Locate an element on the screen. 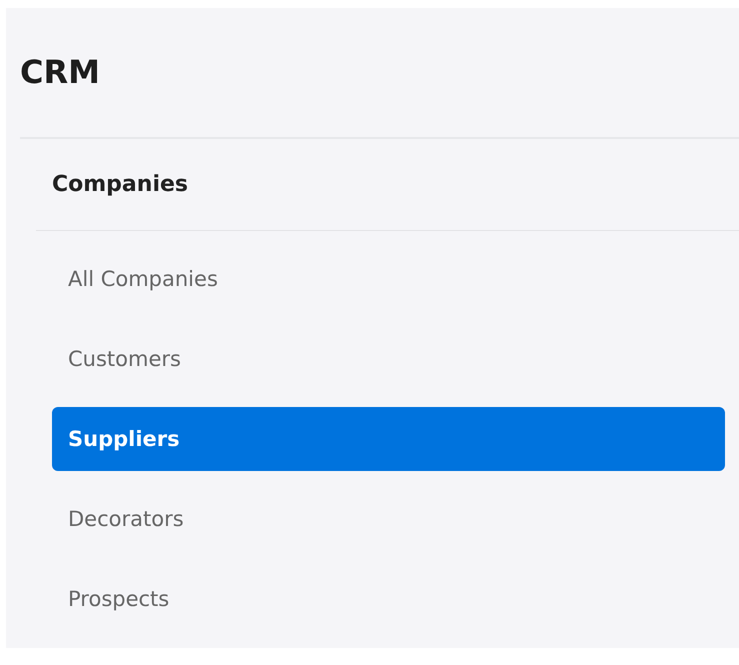 The image size is (739, 665). sidebar-item: Prospects is located at coordinates (388, 599).